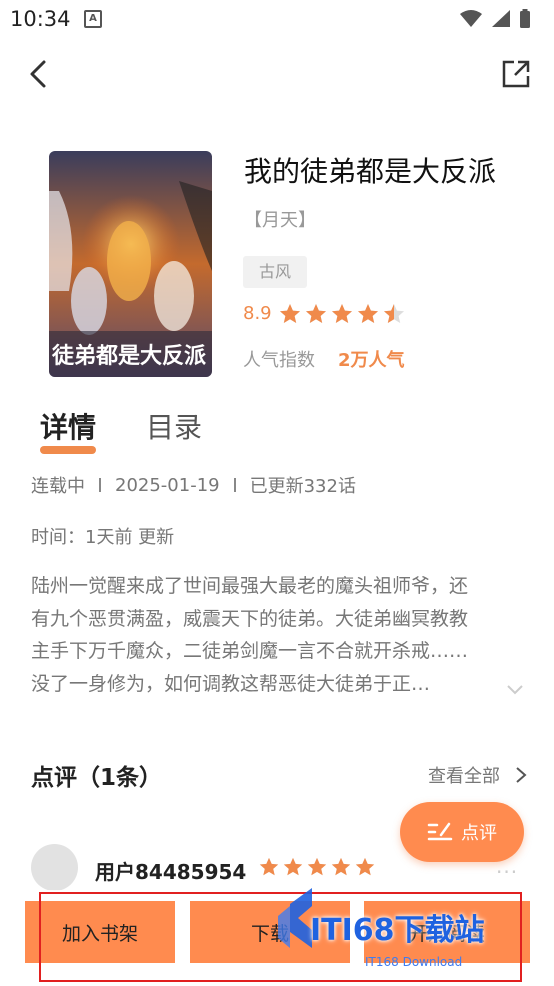 The image size is (554, 986). I want to click on add-to-shelf-button: 加入书架, so click(100, 932).